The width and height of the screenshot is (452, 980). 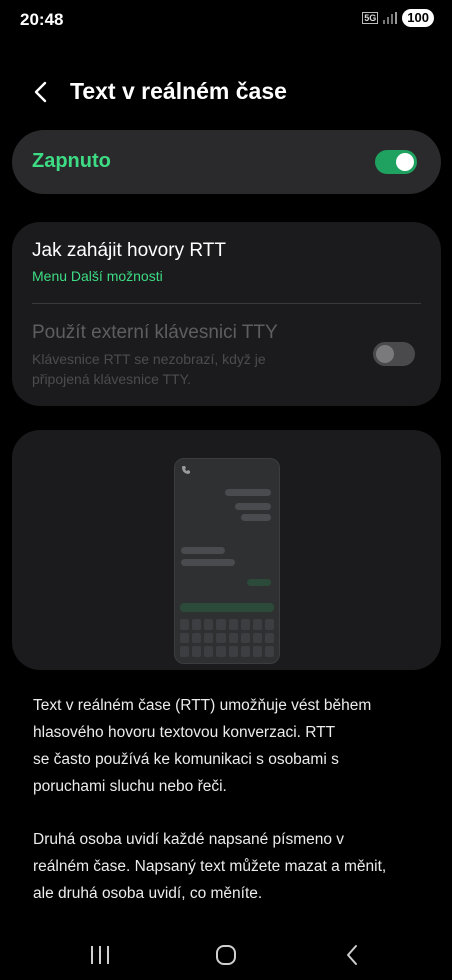 I want to click on description-line: ale druhá osoba uvidí, co měníte., so click(x=148, y=893).